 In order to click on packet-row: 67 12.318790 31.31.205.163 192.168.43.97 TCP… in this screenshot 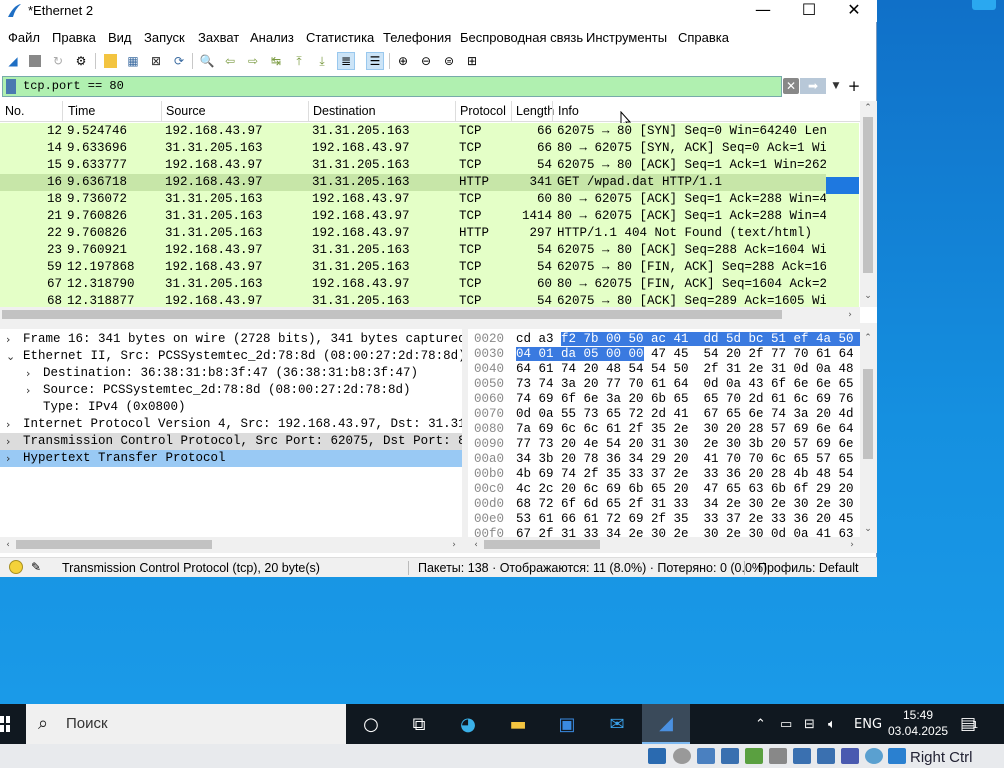, I will do `click(413, 284)`.